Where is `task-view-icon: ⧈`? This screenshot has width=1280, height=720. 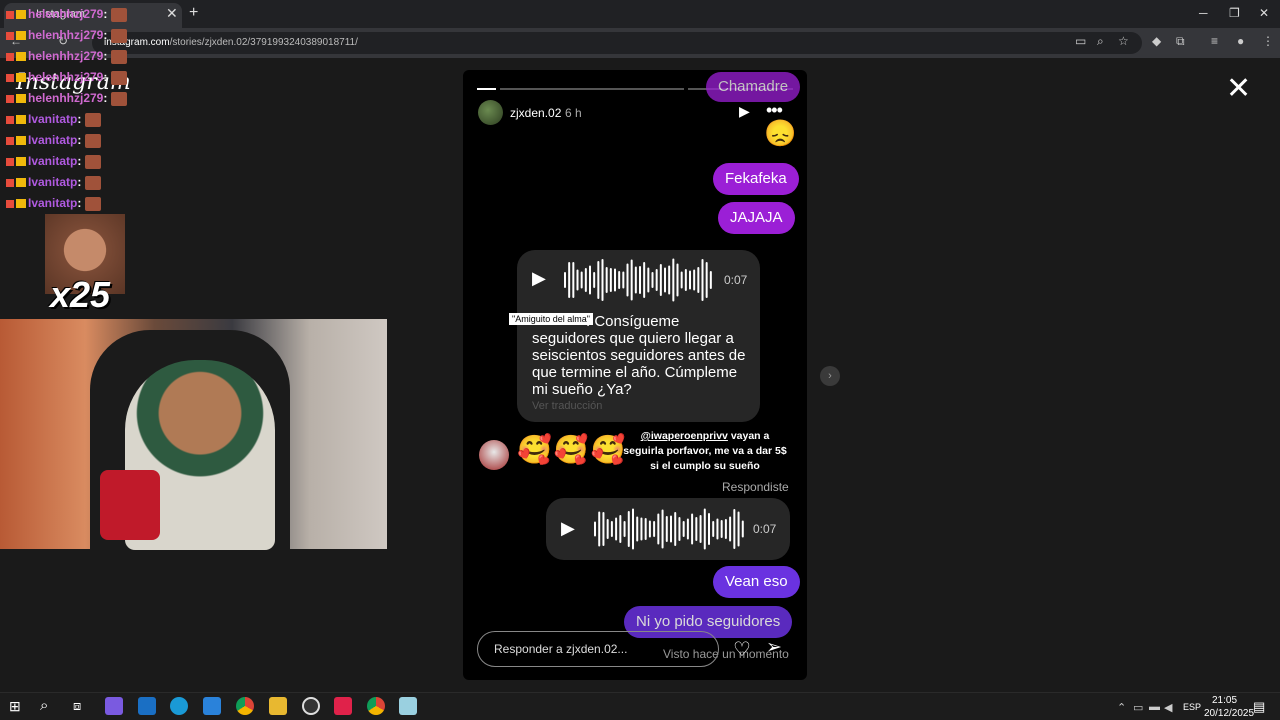
task-view-icon: ⧈ is located at coordinates (77, 706).